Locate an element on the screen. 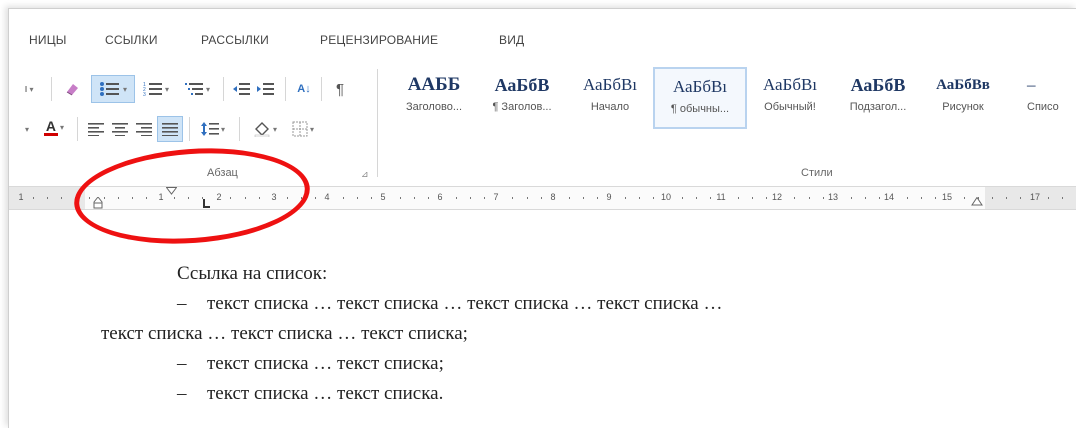  tab-review: РЕЦЕНЗИРОВАНИЕ is located at coordinates (379, 40).